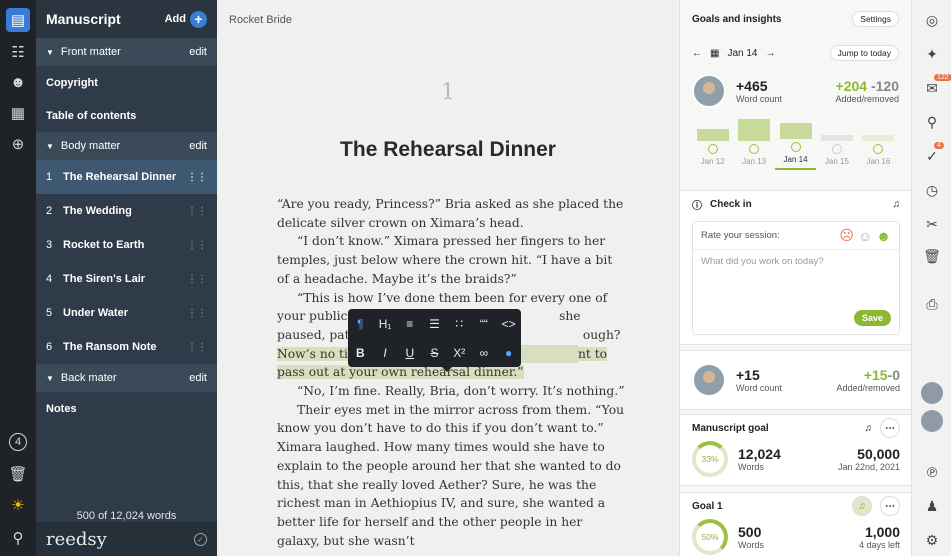  What do you see at coordinates (18, 113) in the screenshot?
I see `map-icon: ▦` at bounding box center [18, 113].